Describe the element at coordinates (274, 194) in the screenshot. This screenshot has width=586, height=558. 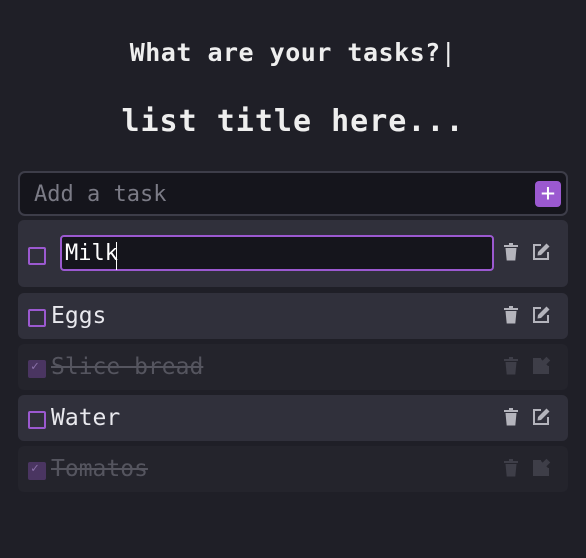
I see `add-task-input` at that location.